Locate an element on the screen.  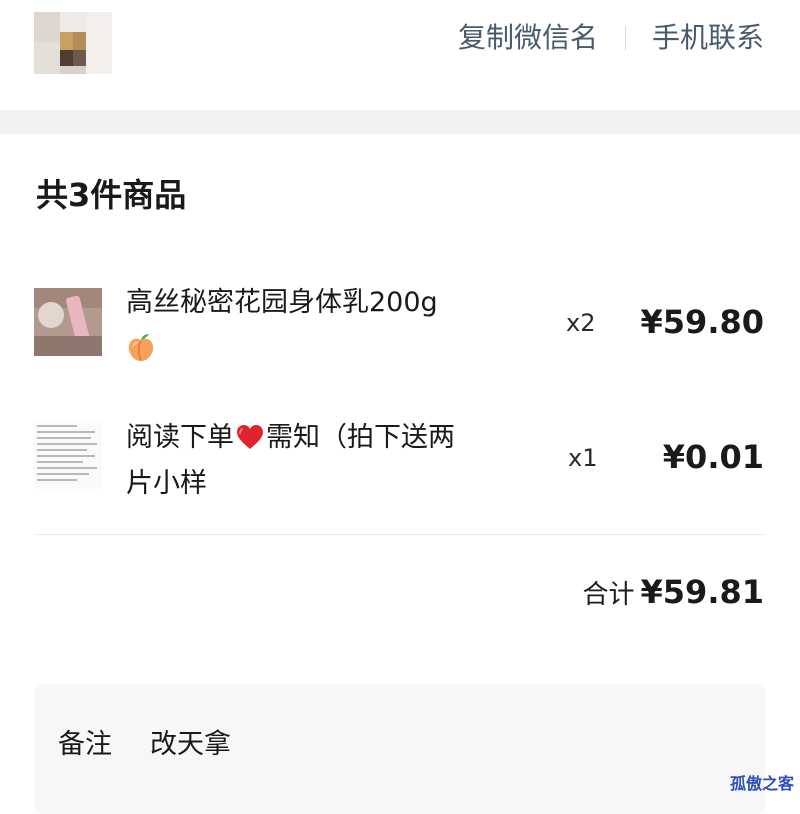
order-total: 合计 ¥59.81 is located at coordinates (674, 593).